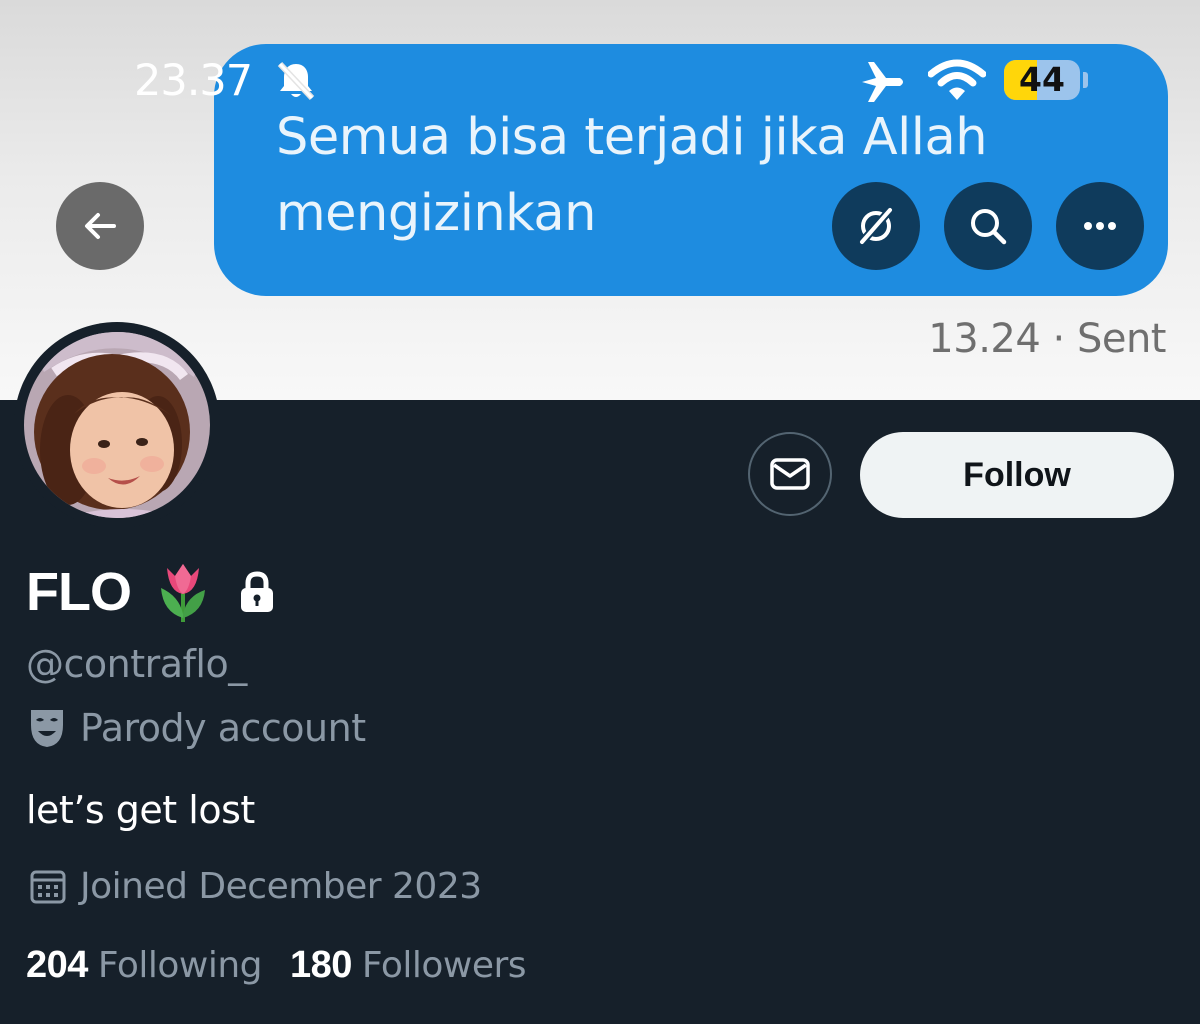 This screenshot has height=1024, width=1200. I want to click on grok-icon, so click(876, 226).